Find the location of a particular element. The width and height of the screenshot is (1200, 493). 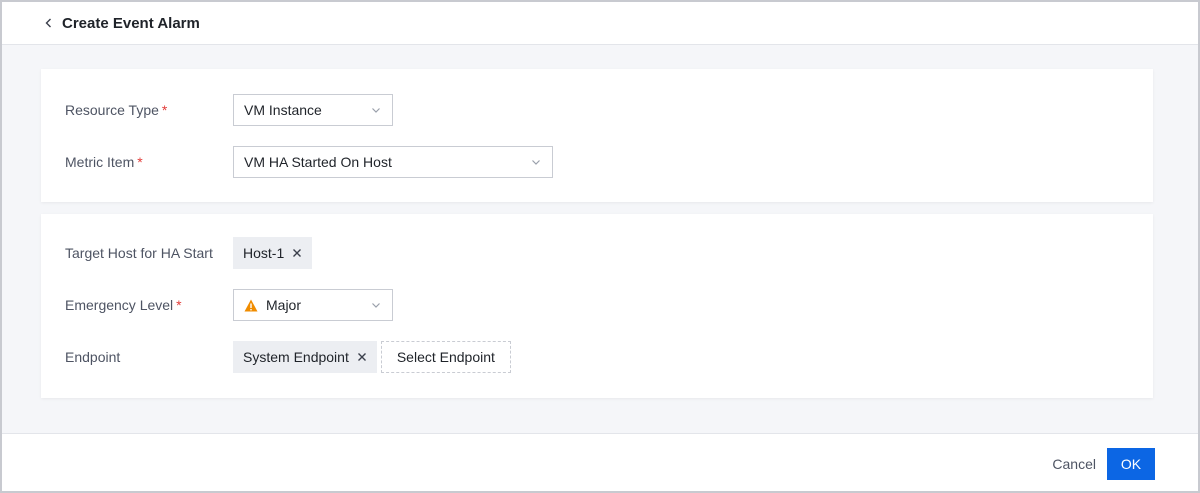

metric-item-row: Metric Item * VM HA Started On Host is located at coordinates (597, 162).